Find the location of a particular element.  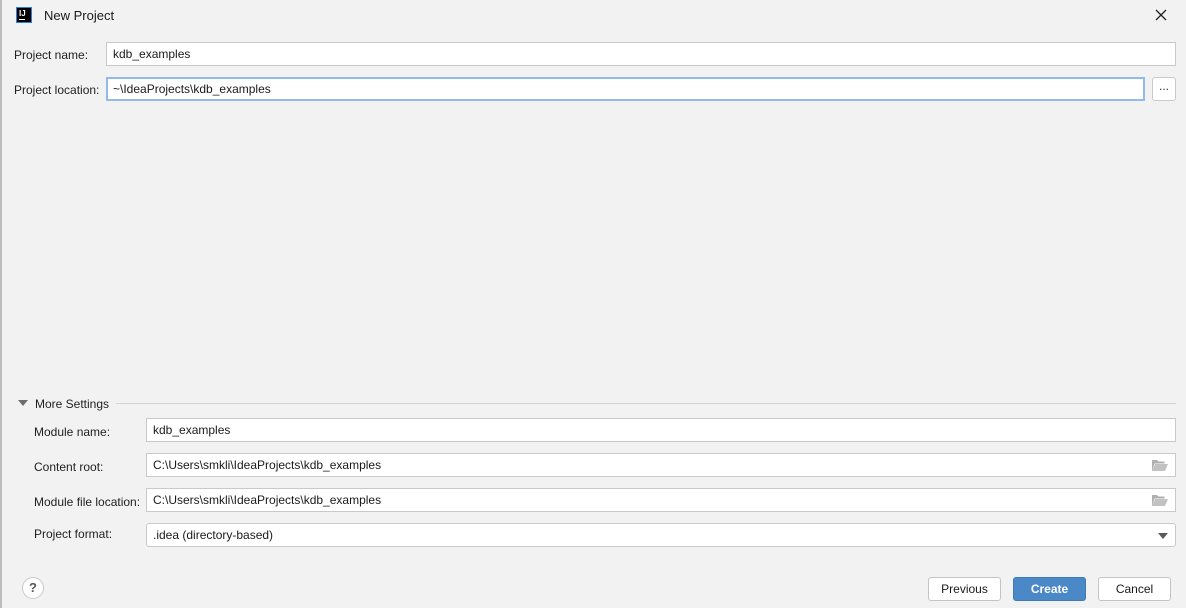

project-name-input: kdb_examples is located at coordinates (641, 54).